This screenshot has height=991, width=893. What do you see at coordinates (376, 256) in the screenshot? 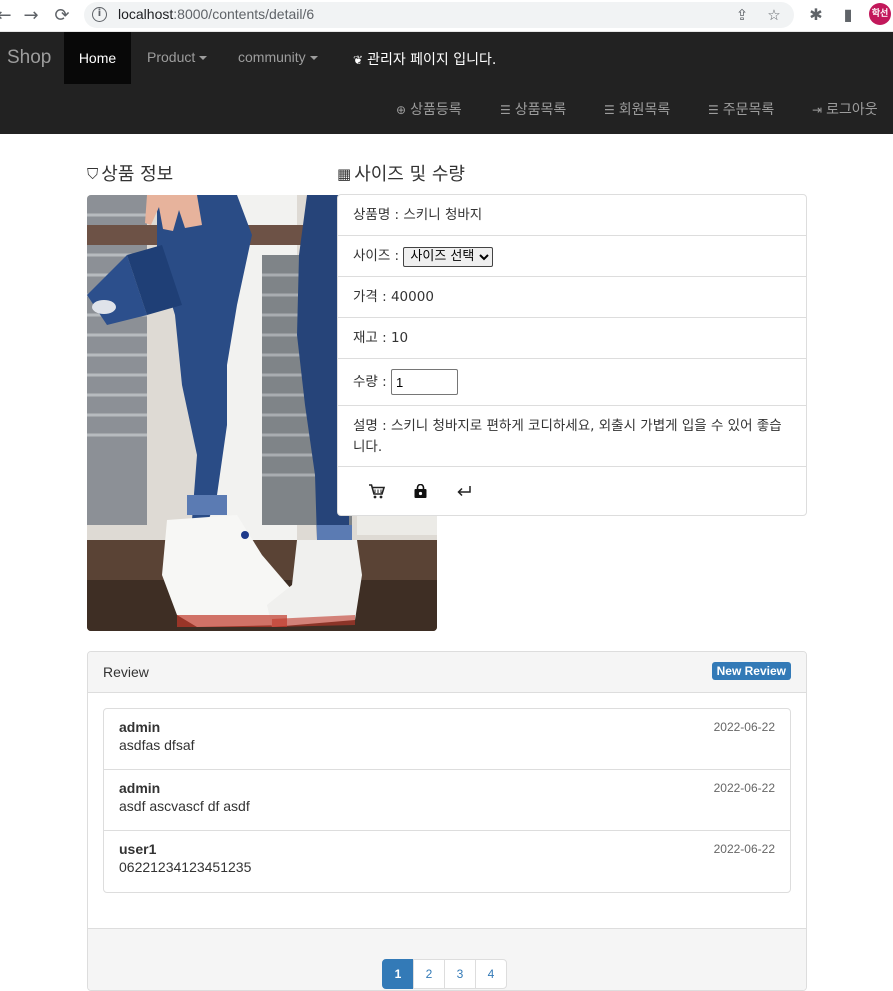
I see `size-label: 사이즈 :` at bounding box center [376, 256].